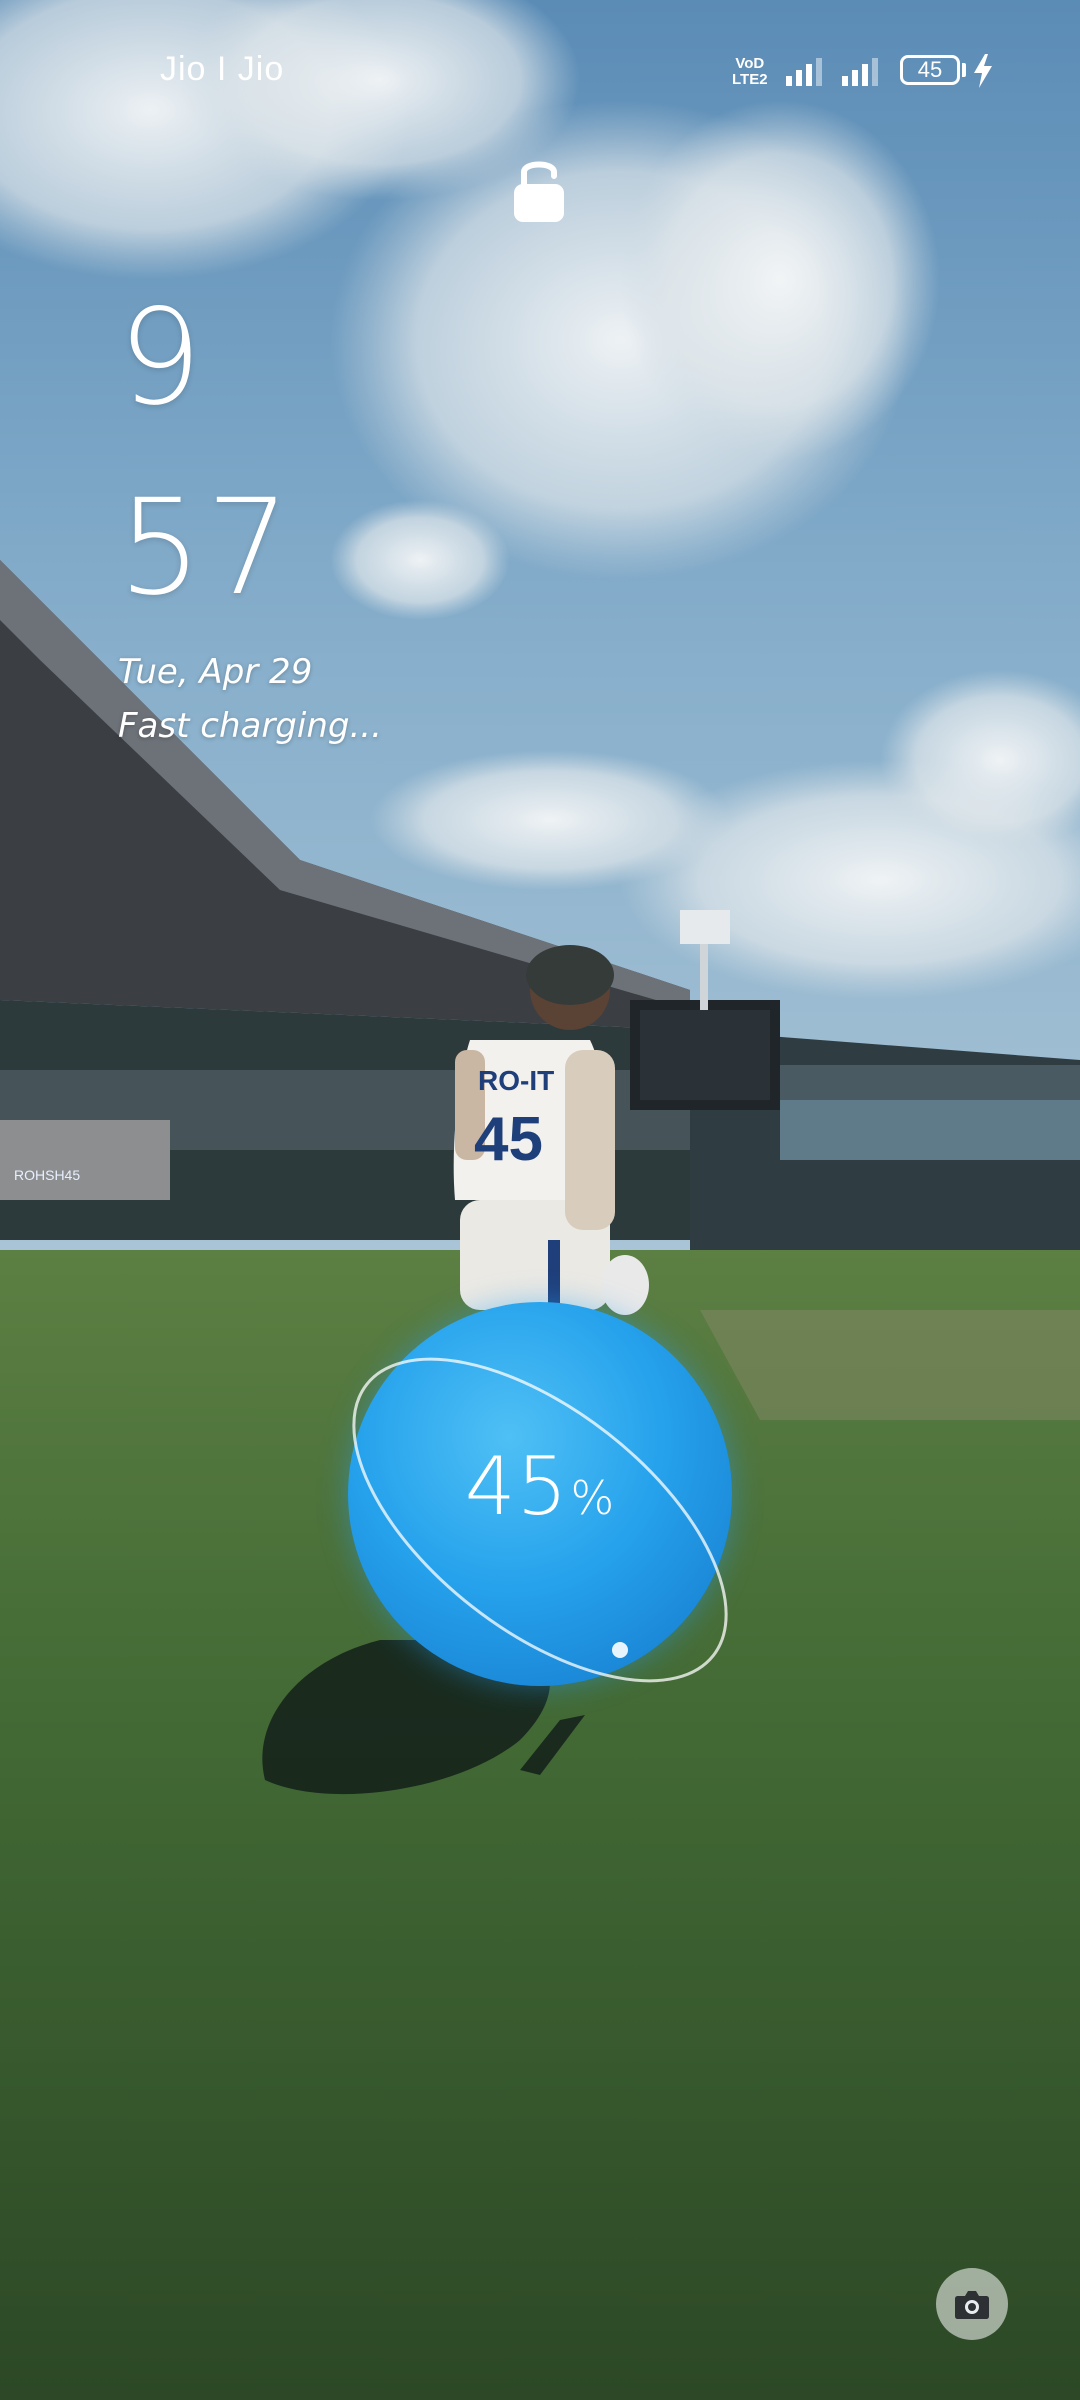 The height and width of the screenshot is (2400, 1080). What do you see at coordinates (539, 189) in the screenshot?
I see `padlock-unlocked-icon` at bounding box center [539, 189].